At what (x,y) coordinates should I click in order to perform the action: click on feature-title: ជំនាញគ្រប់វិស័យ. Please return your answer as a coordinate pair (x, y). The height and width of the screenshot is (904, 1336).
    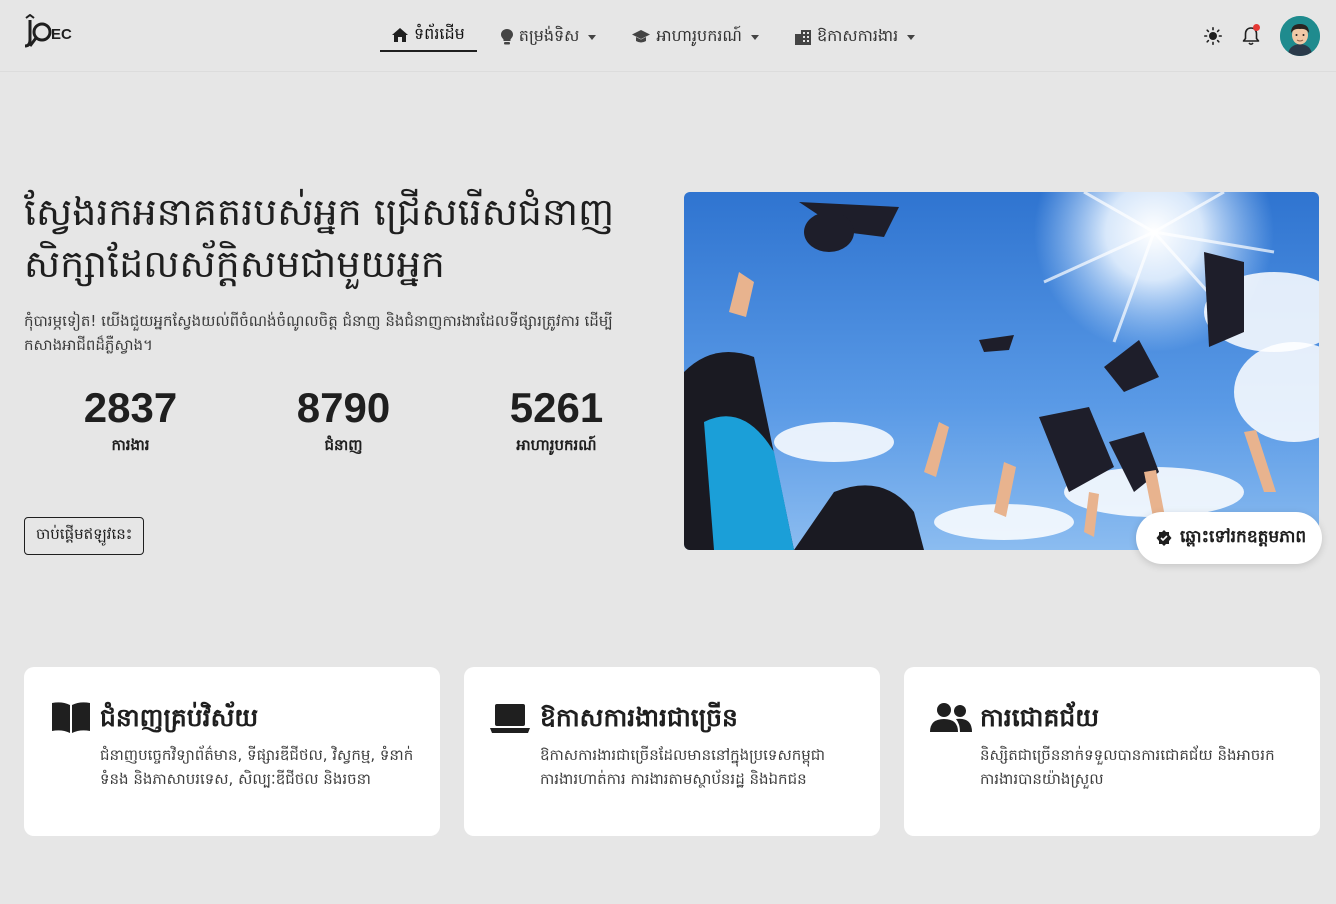
    Looking at the image, I should click on (179, 717).